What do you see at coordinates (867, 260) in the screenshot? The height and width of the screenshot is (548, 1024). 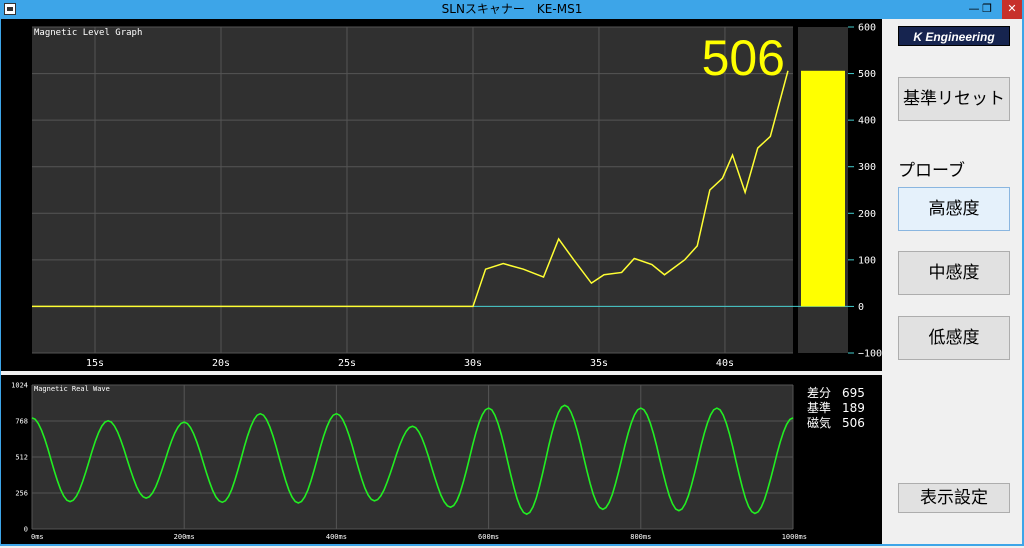 I see `level-y-tick: 100` at bounding box center [867, 260].